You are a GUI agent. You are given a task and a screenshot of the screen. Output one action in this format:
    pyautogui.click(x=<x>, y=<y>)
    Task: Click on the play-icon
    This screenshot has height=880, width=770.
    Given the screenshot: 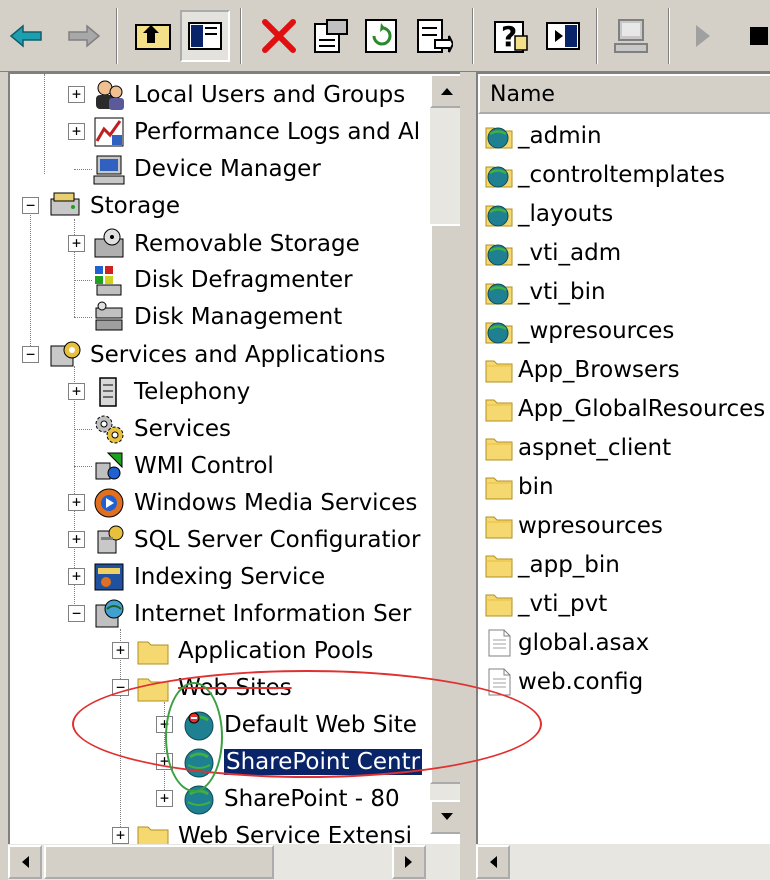 What is the action you would take?
    pyautogui.click(x=703, y=36)
    